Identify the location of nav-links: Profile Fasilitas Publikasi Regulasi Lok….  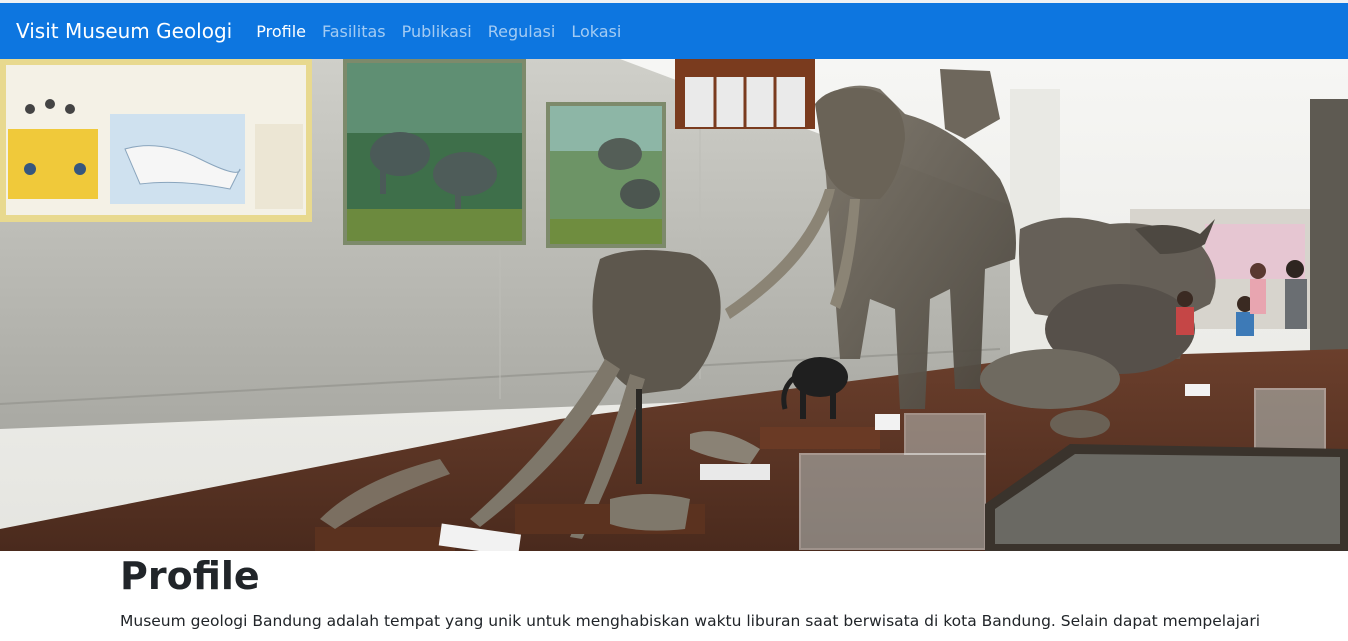
(438, 31).